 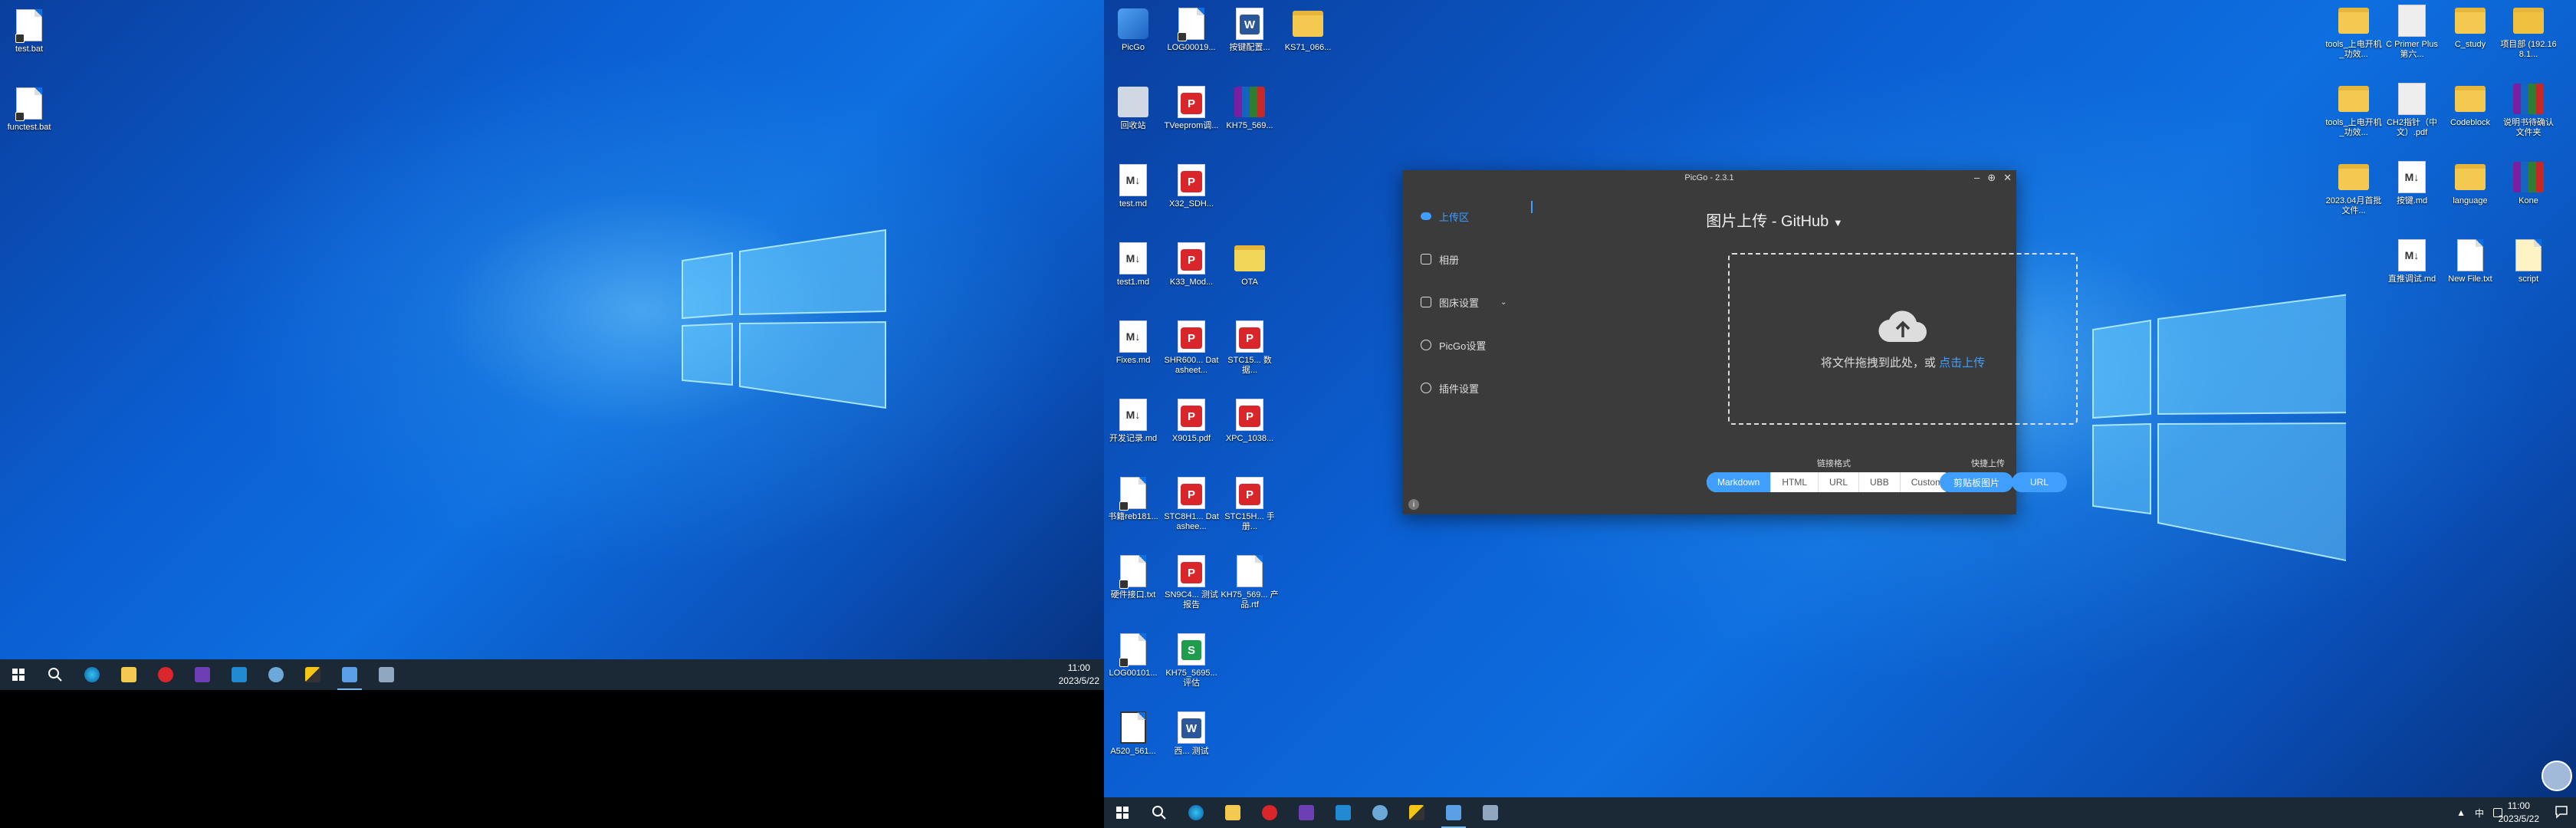 I want to click on folder-icon, so click(x=2354, y=21).